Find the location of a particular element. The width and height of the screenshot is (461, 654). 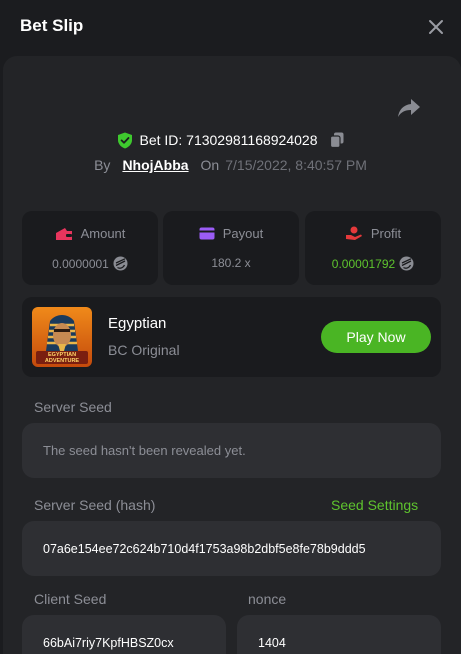

on-label: On is located at coordinates (210, 165).